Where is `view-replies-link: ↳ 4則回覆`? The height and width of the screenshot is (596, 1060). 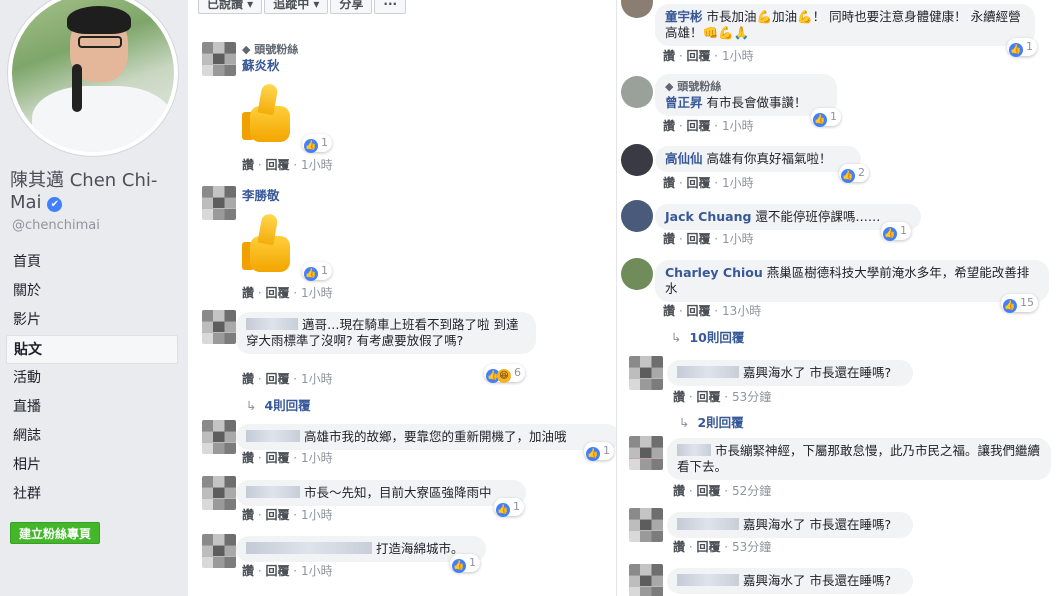
view-replies-link: ↳ 4則回覆 is located at coordinates (278, 404).